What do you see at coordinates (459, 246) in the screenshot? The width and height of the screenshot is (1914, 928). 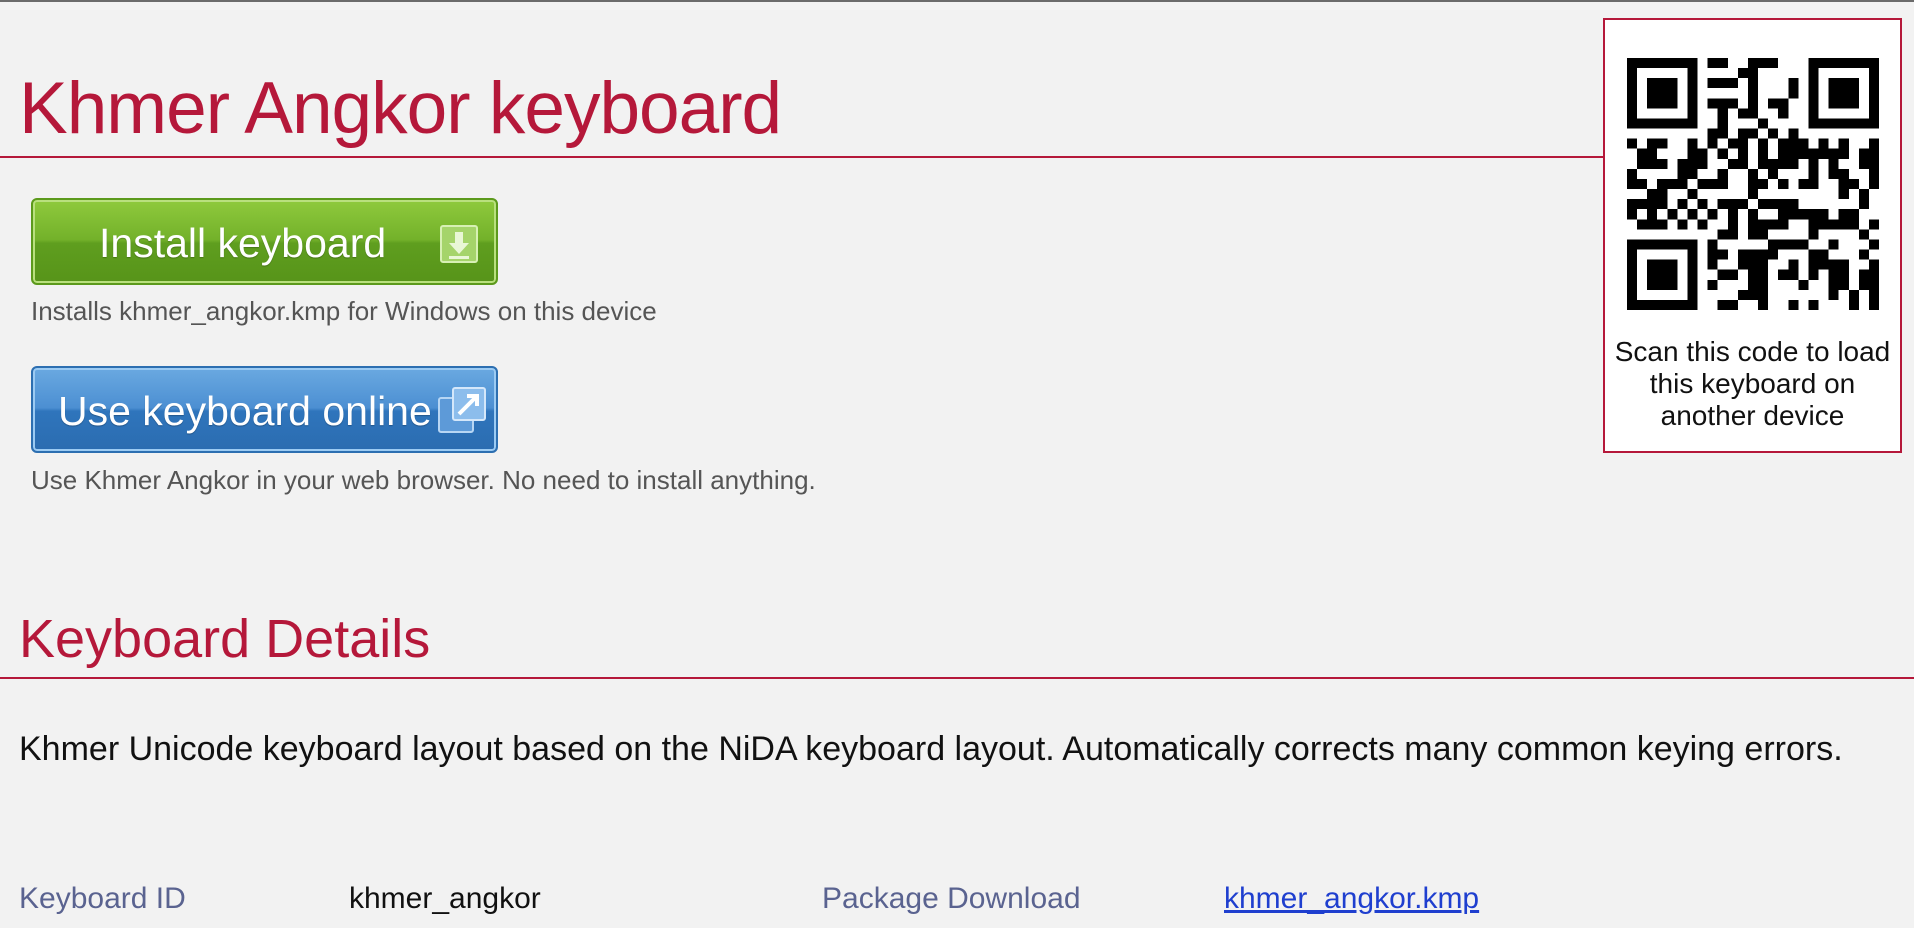 I see `download-icon` at bounding box center [459, 246].